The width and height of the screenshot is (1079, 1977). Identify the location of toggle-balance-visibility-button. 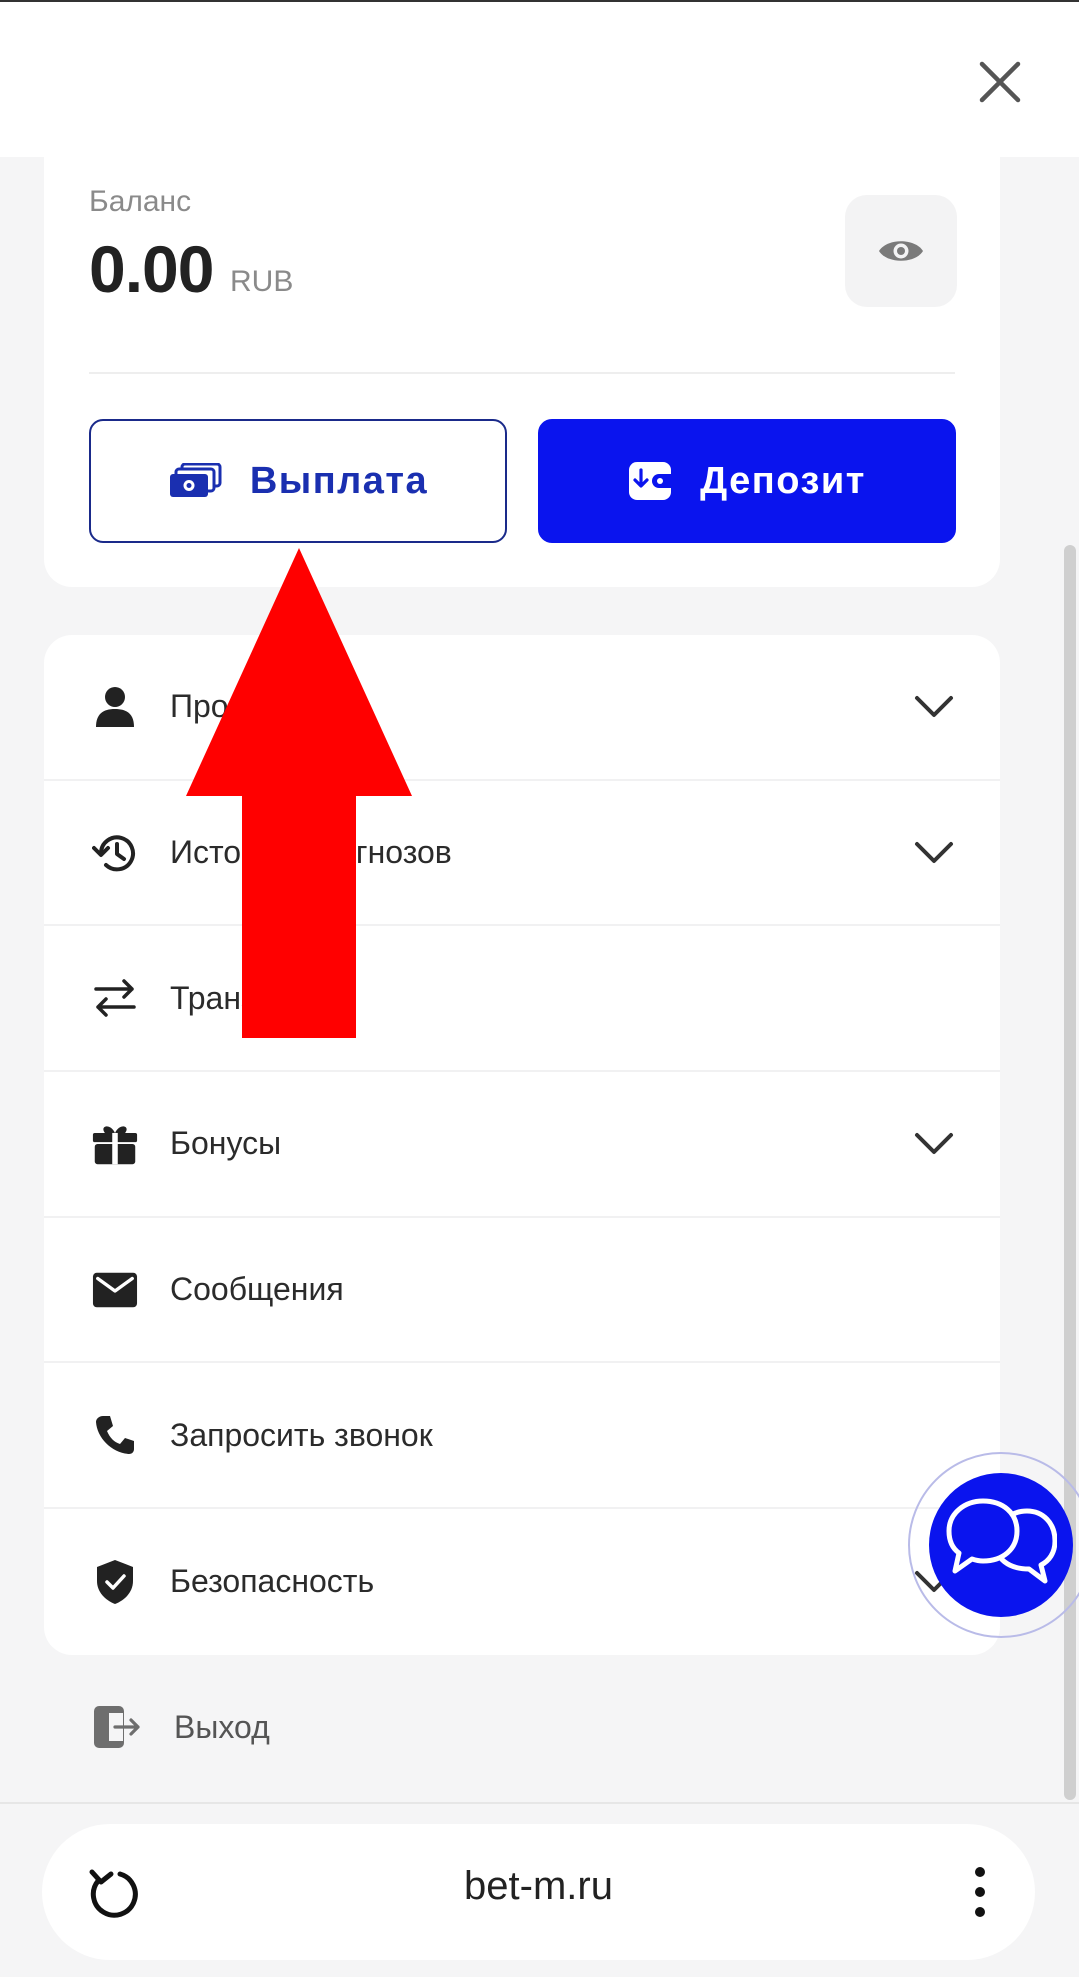
(901, 251).